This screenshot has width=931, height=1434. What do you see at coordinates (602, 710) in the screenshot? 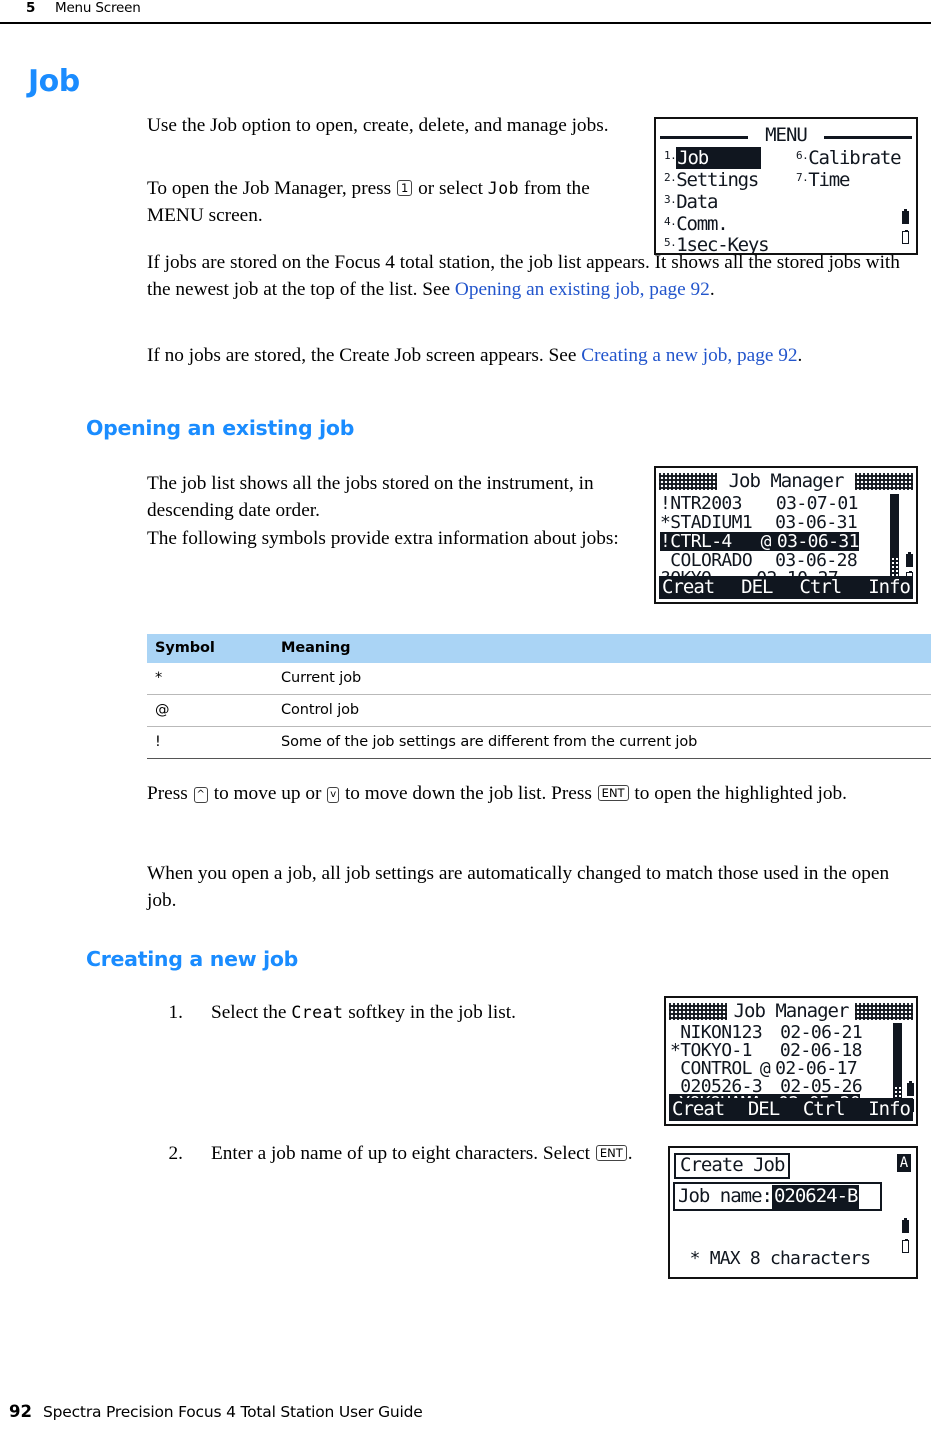
I see `cell-meaning: Control job` at bounding box center [602, 710].